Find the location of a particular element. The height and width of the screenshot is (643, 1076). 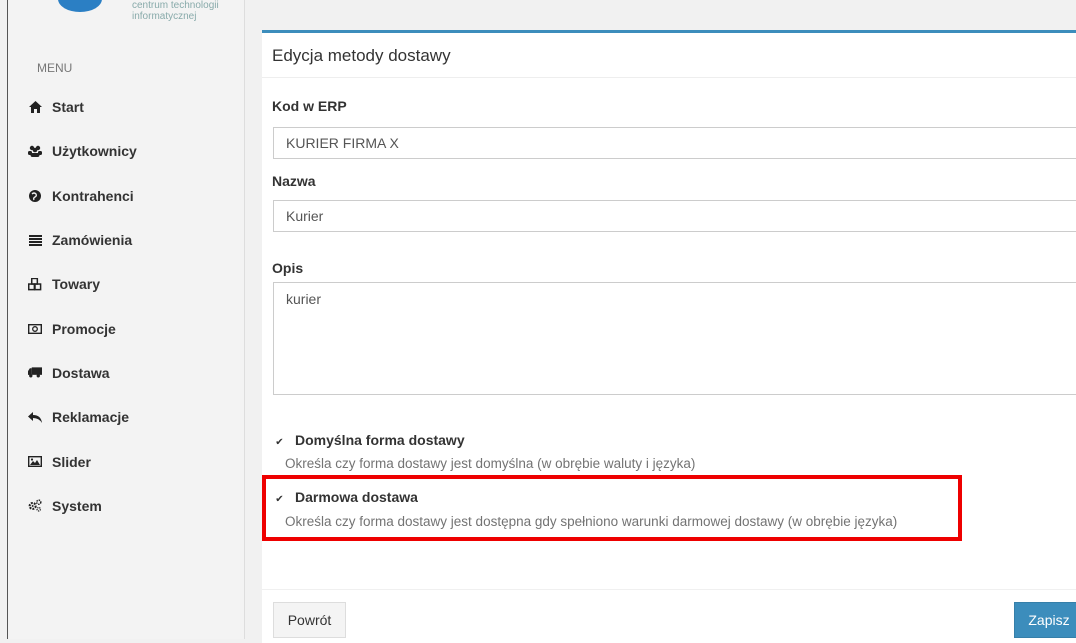

sidebar-item-start: Start is located at coordinates (126, 107).